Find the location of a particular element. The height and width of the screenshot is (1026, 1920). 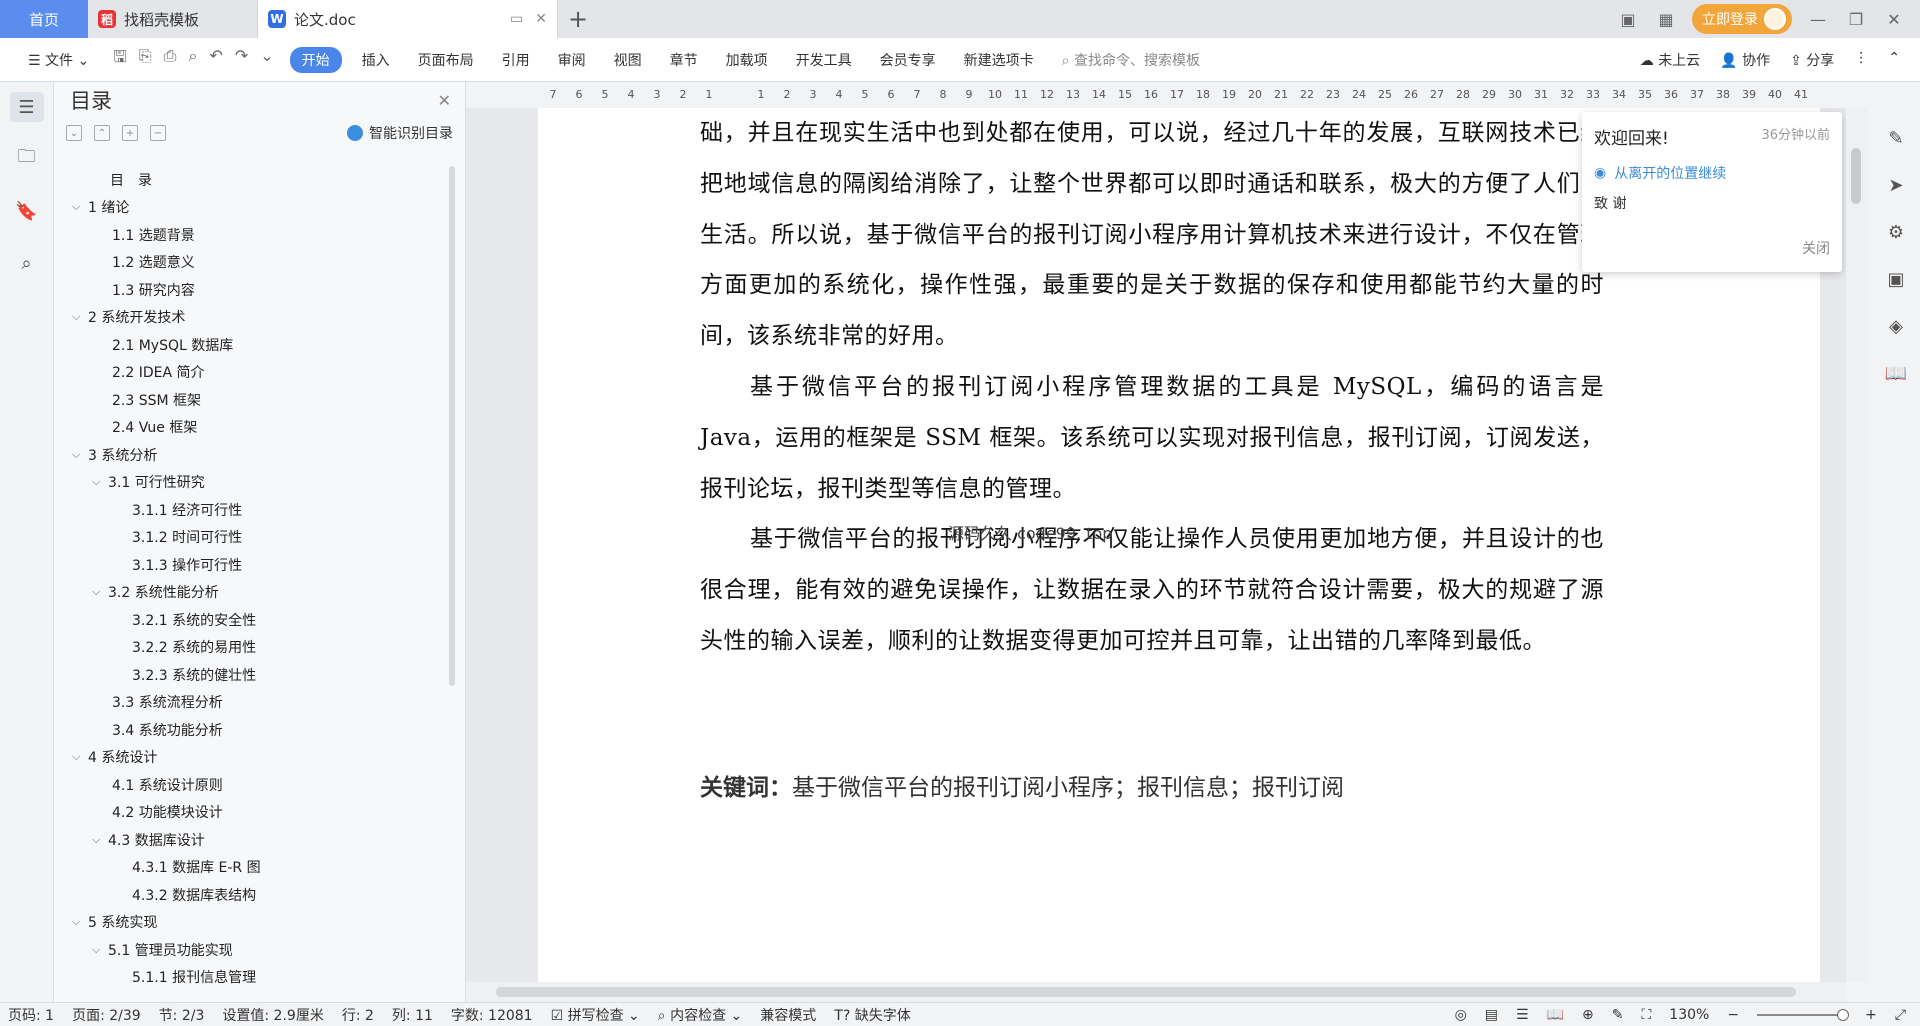

page-view-icon: ▤ is located at coordinates (1491, 1015).